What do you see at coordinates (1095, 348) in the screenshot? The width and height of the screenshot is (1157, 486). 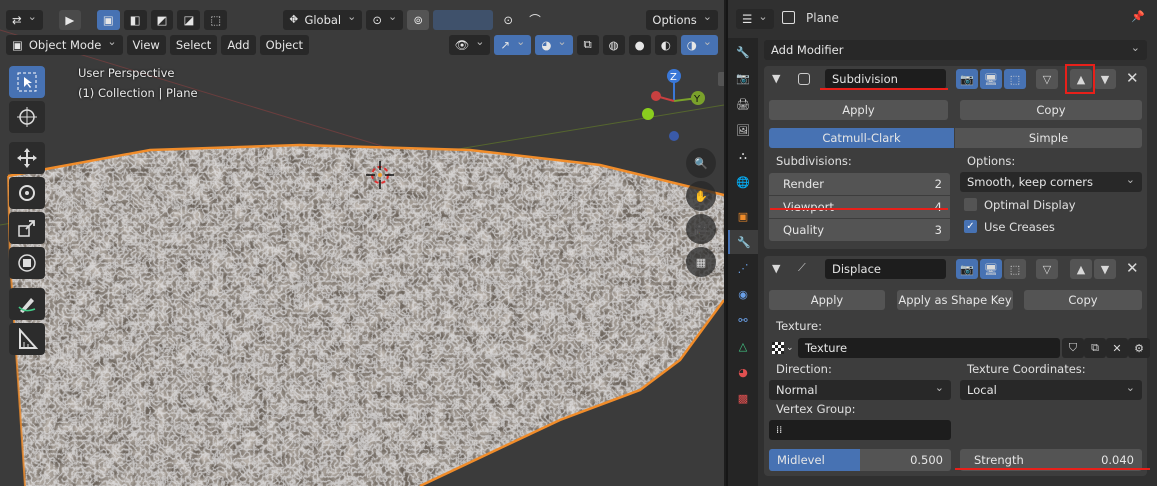 I see `new-texture-icon: ⧉` at bounding box center [1095, 348].